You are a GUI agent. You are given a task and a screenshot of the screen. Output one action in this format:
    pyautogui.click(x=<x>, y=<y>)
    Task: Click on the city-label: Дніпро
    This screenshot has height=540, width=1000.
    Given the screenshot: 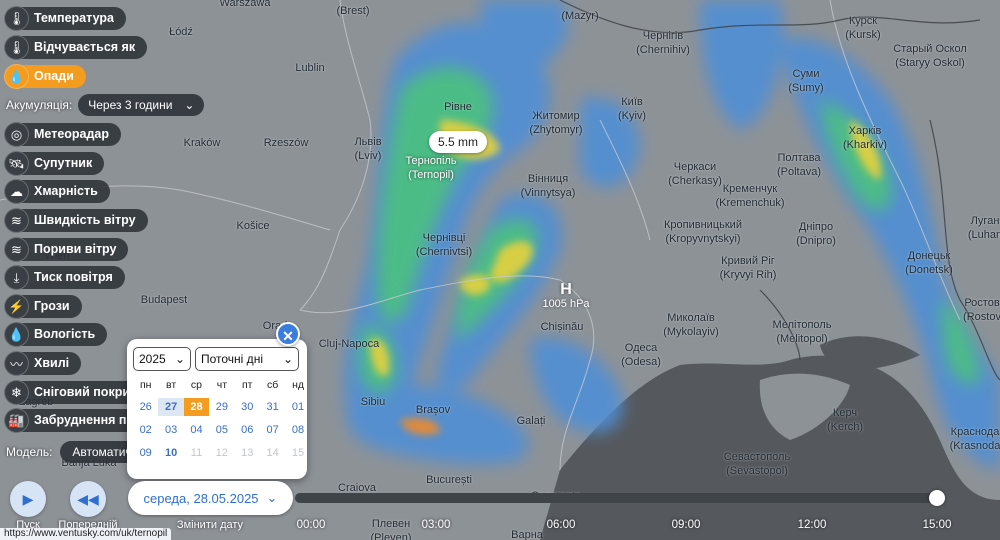 What is the action you would take?
    pyautogui.click(x=816, y=227)
    